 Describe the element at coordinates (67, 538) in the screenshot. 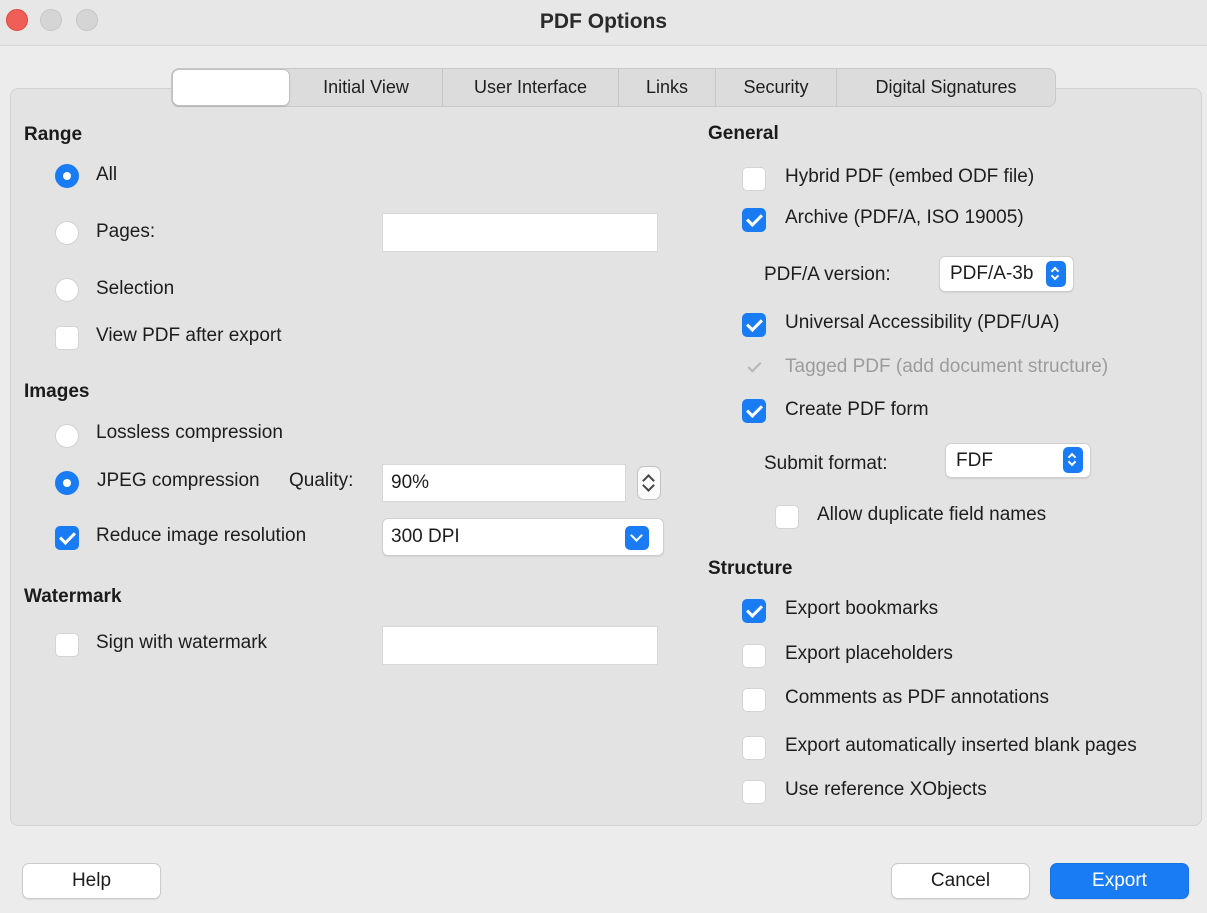

I see `reduce-resolution-checkbox` at that location.